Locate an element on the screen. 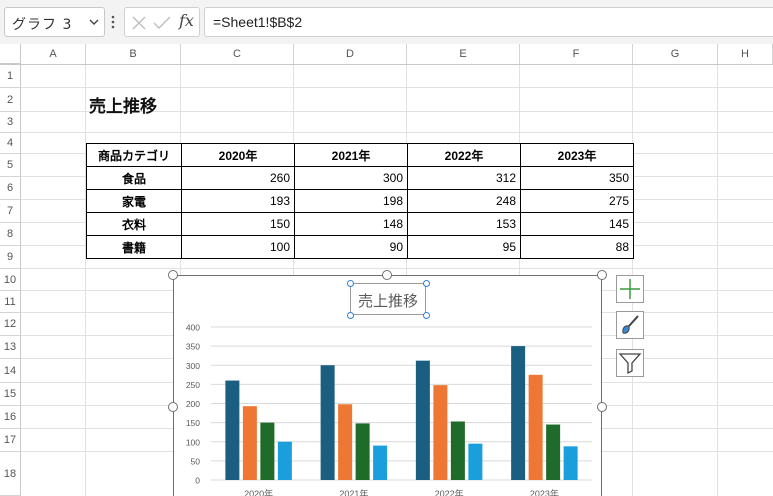 Image resolution: width=773 pixels, height=496 pixels. category-cell: 家電 is located at coordinates (134, 201).